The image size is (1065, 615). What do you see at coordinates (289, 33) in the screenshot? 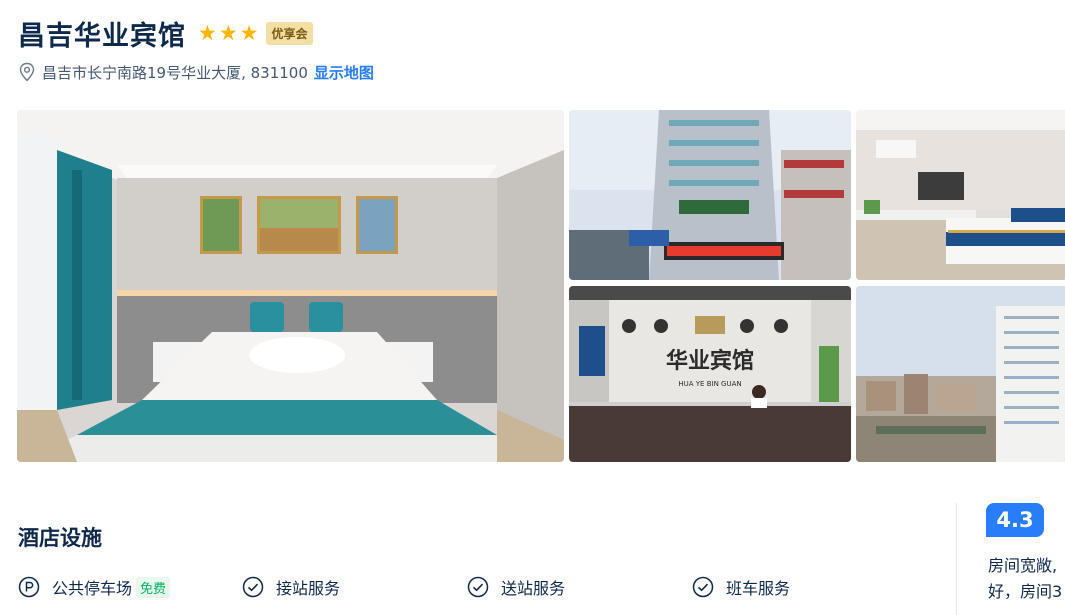
I see `member-badge: 优享会` at bounding box center [289, 33].